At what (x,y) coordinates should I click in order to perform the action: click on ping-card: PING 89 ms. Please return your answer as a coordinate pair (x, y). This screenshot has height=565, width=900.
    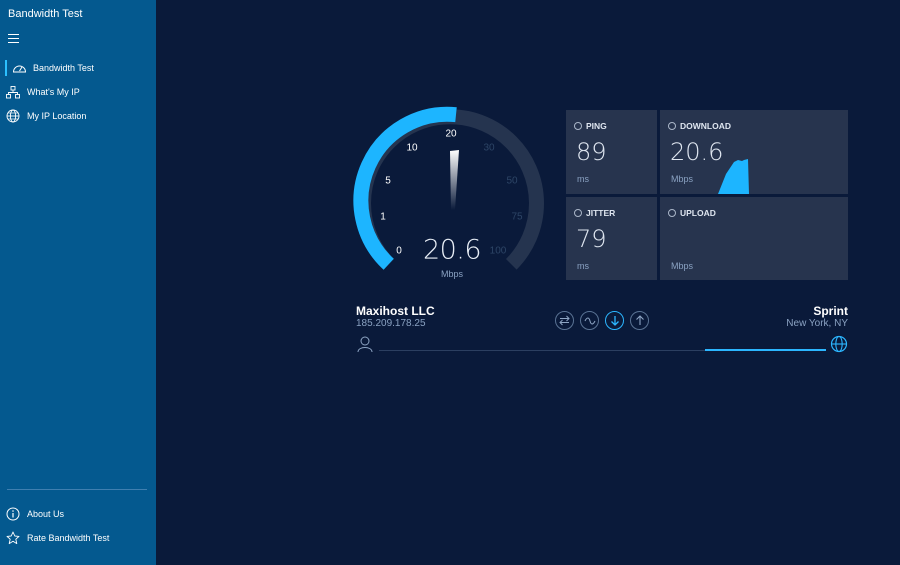
    Looking at the image, I should click on (611, 152).